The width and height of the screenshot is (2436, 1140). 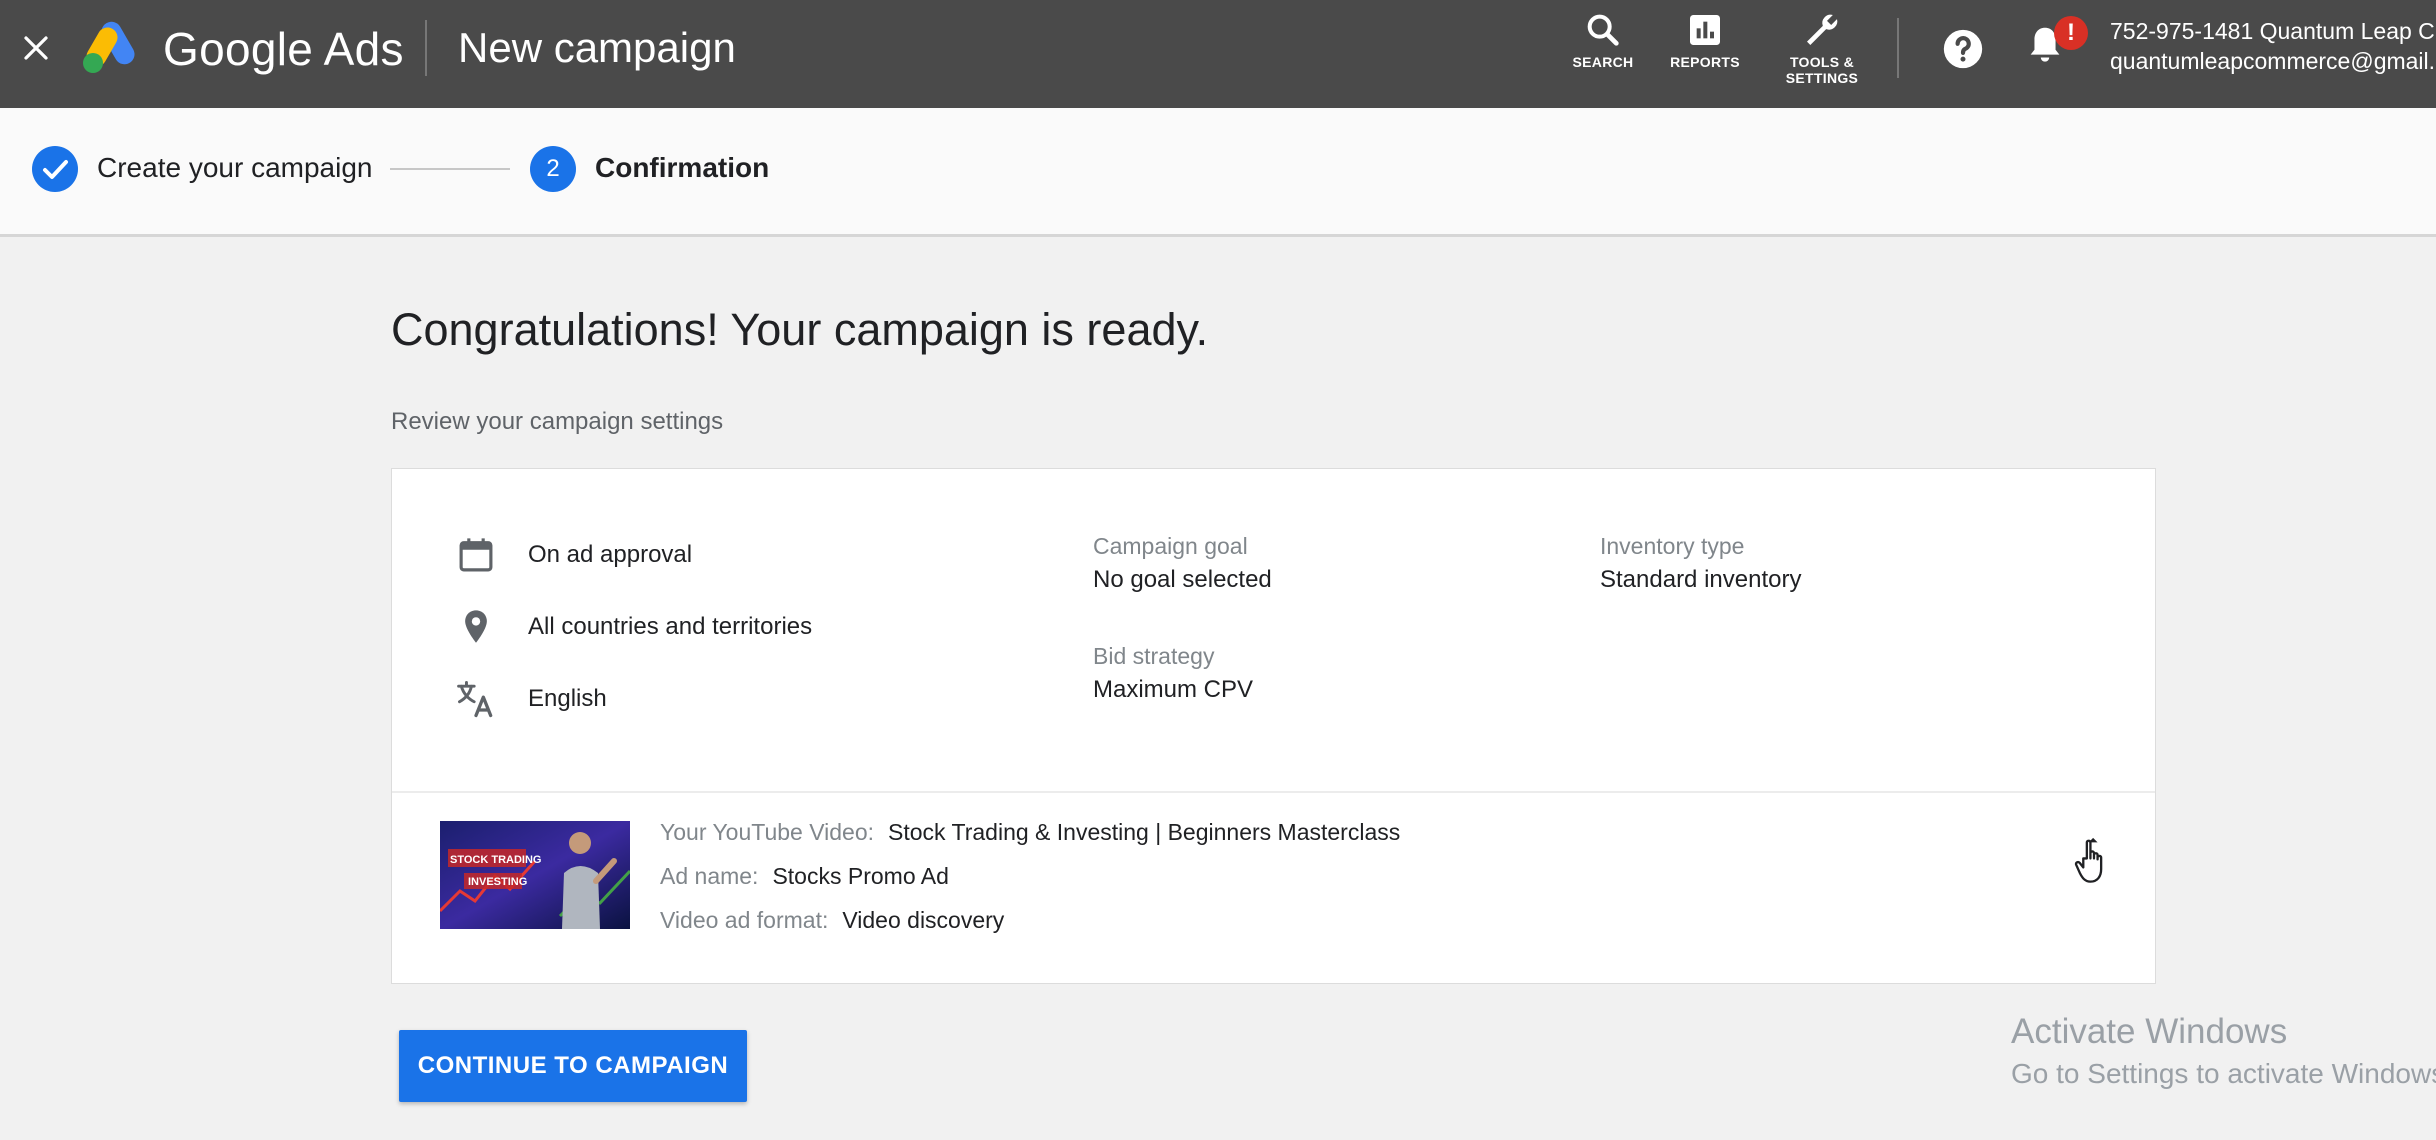 I want to click on ad-name-label: Ad name:, so click(x=709, y=876).